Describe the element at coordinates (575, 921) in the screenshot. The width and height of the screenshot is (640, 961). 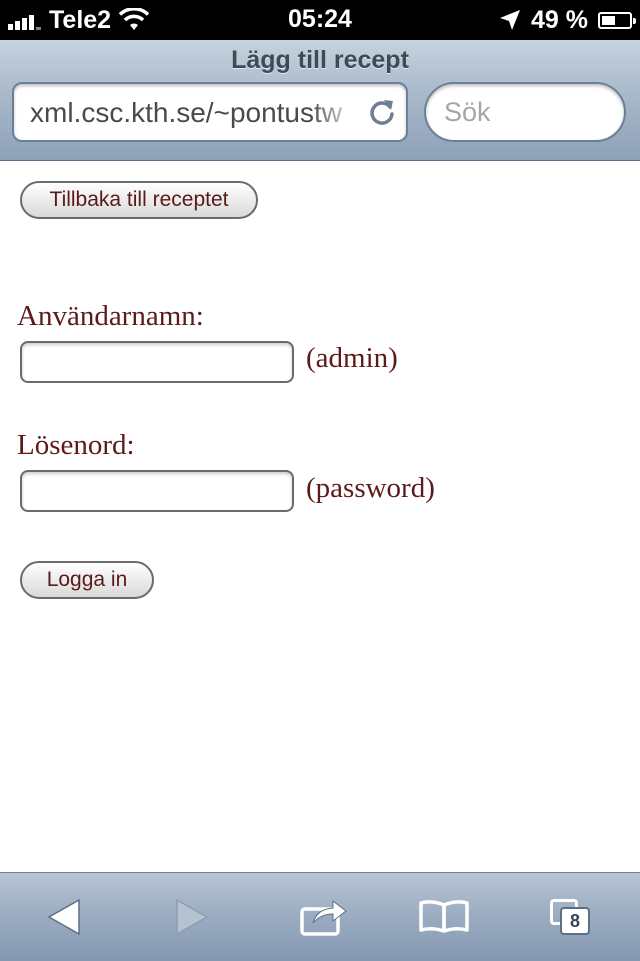
I see `tab-count-badge: 8` at that location.